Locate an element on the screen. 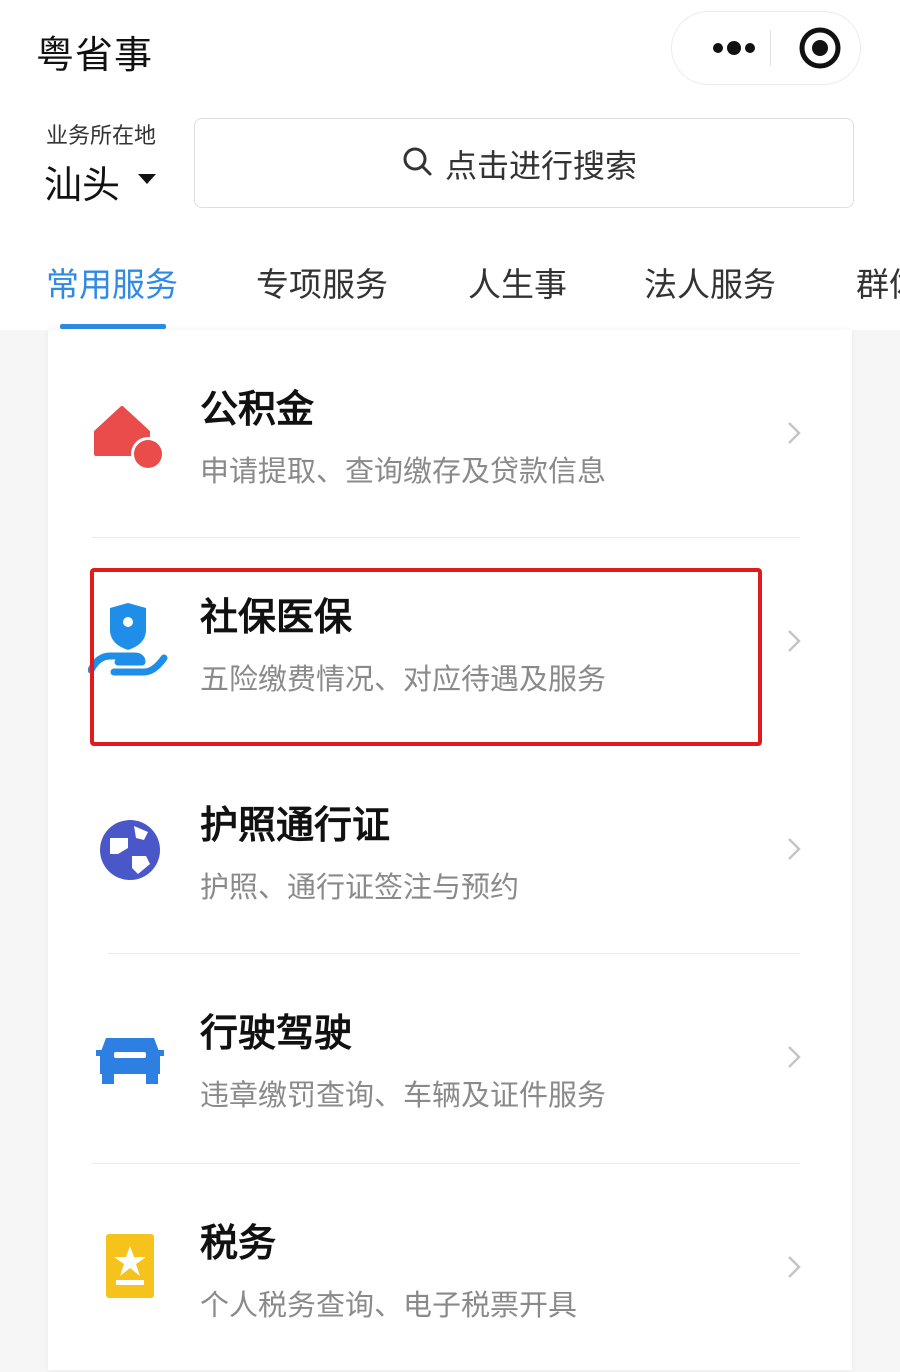 This screenshot has height=1372, width=900. app-title: 粤省事 is located at coordinates (95, 55).